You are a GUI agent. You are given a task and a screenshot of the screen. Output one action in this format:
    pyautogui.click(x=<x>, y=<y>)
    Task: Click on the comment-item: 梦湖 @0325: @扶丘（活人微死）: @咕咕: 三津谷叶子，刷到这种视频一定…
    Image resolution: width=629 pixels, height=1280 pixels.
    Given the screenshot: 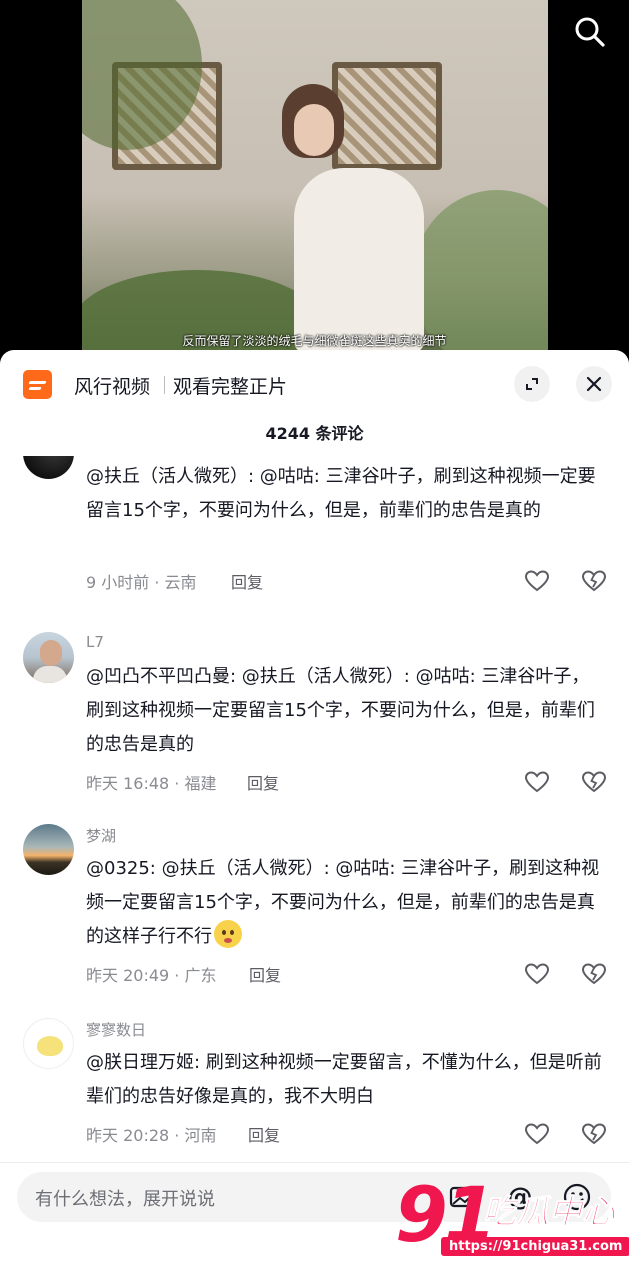 What is the action you would take?
    pyautogui.click(x=314, y=917)
    